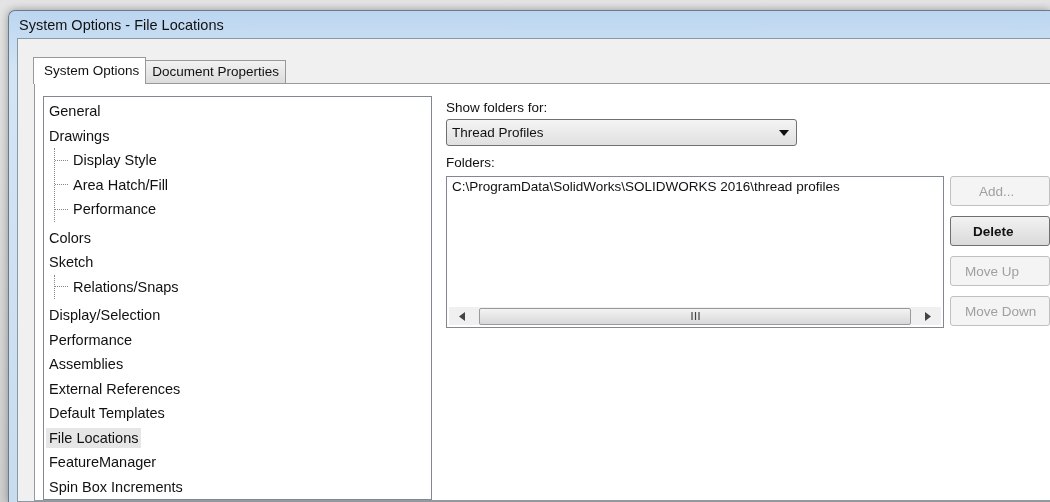 Image resolution: width=1050 pixels, height=502 pixels. Describe the element at coordinates (75, 111) in the screenshot. I see `tree-item: General` at that location.